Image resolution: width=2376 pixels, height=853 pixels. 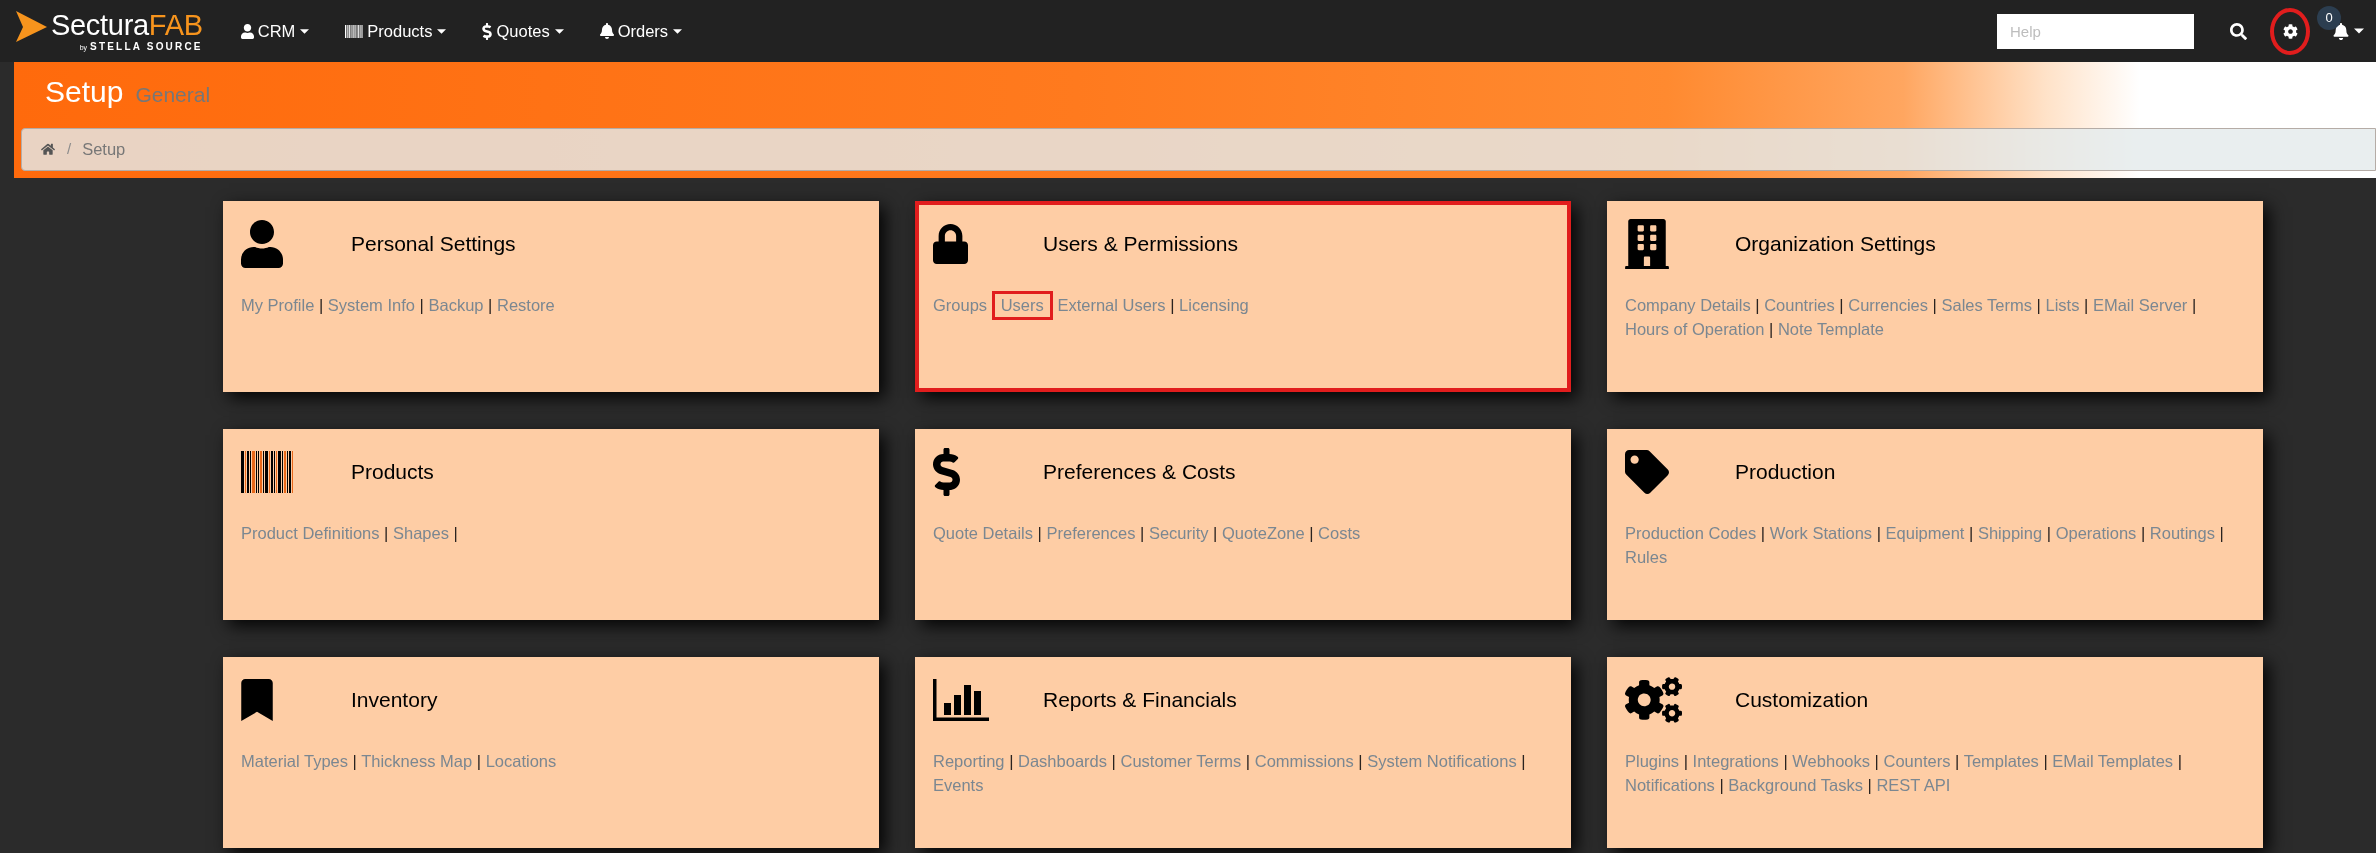 What do you see at coordinates (1652, 761) in the screenshot?
I see `setup-link: Plugins` at bounding box center [1652, 761].